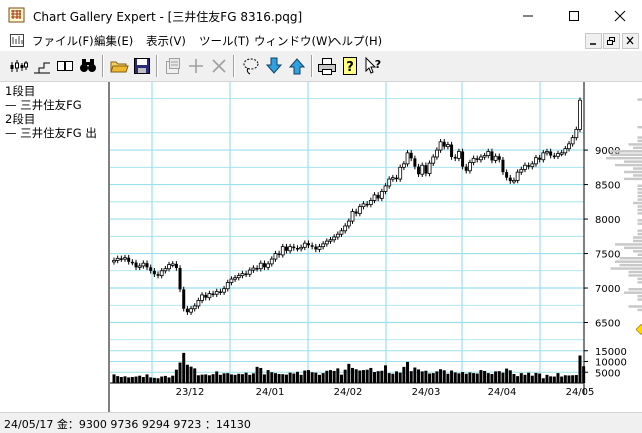  Describe the element at coordinates (88, 66) in the screenshot. I see `search-button` at that location.